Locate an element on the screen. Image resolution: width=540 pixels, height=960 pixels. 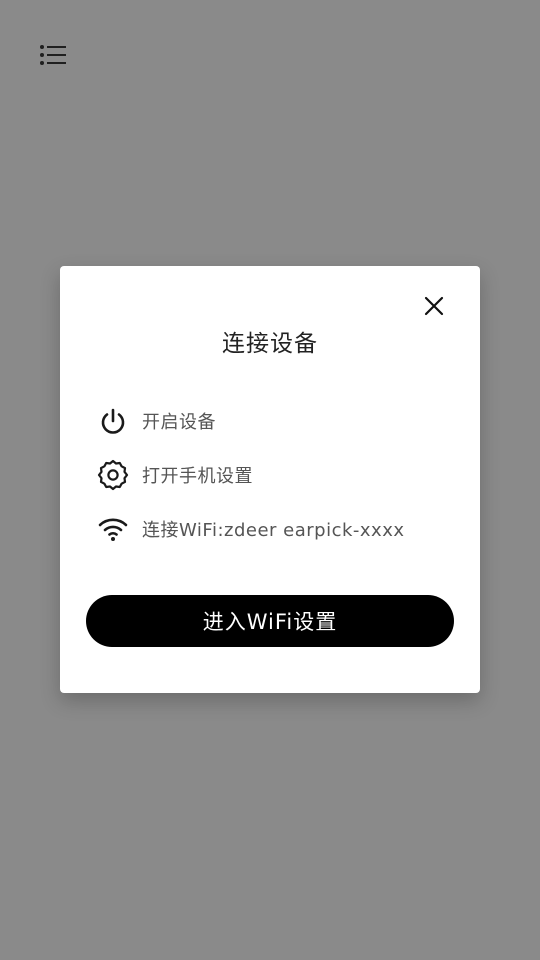
close-icon is located at coordinates (434, 306).